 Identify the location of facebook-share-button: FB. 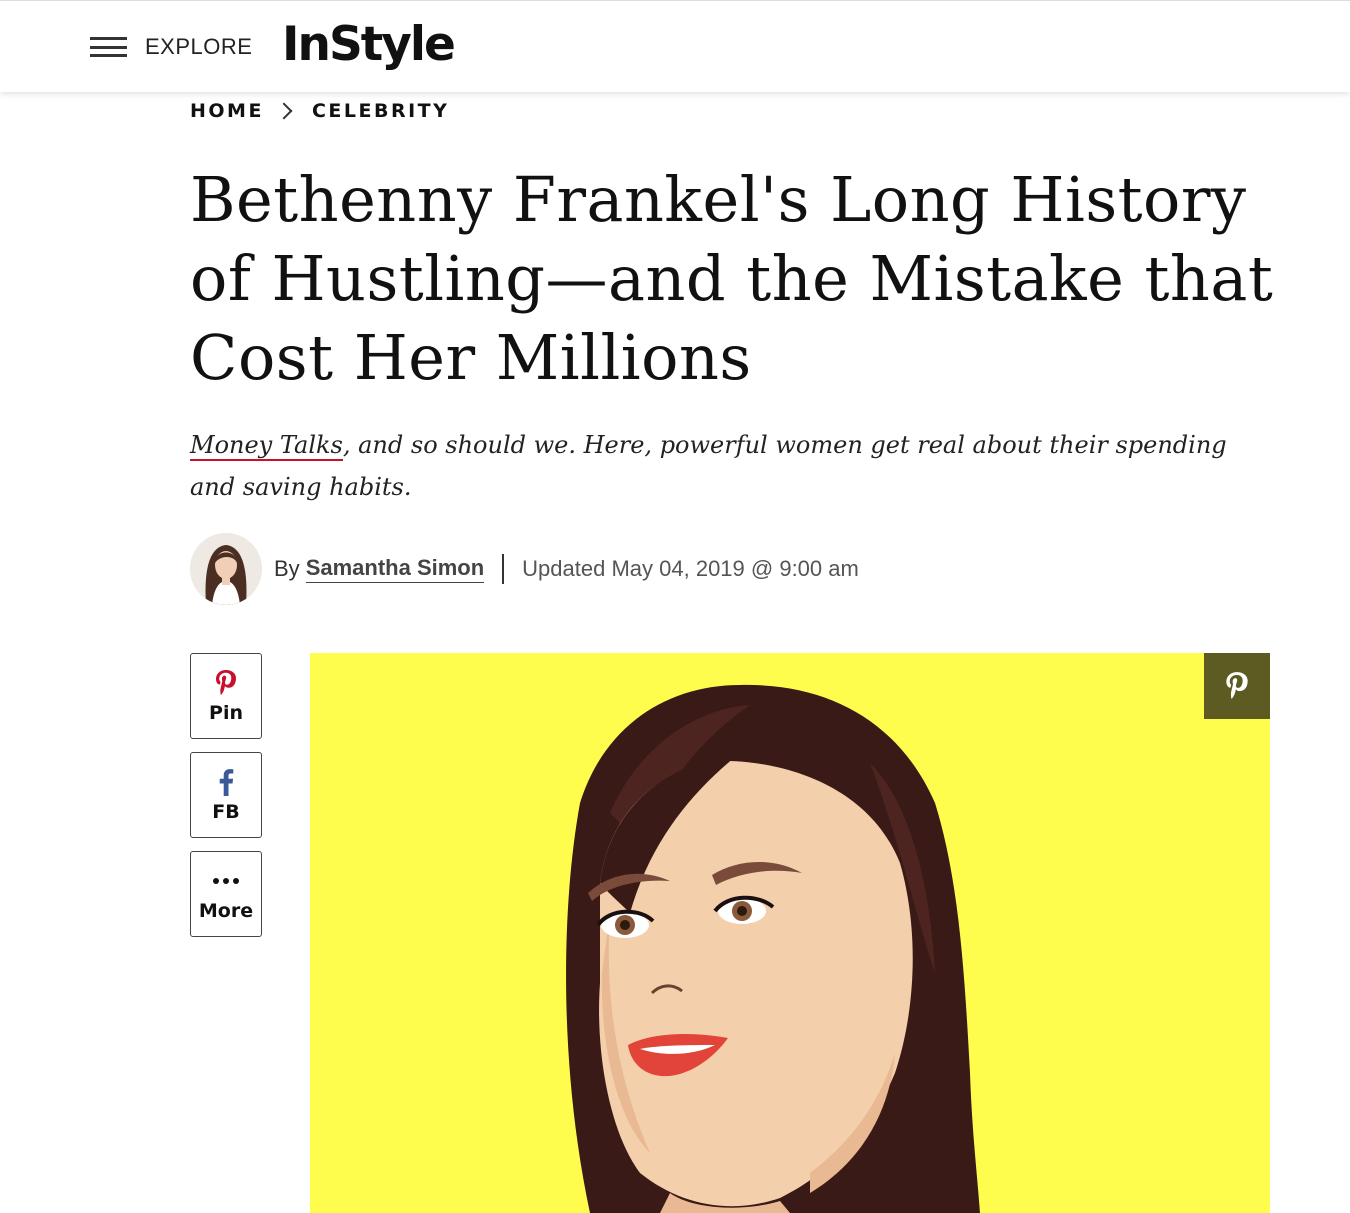
(226, 795).